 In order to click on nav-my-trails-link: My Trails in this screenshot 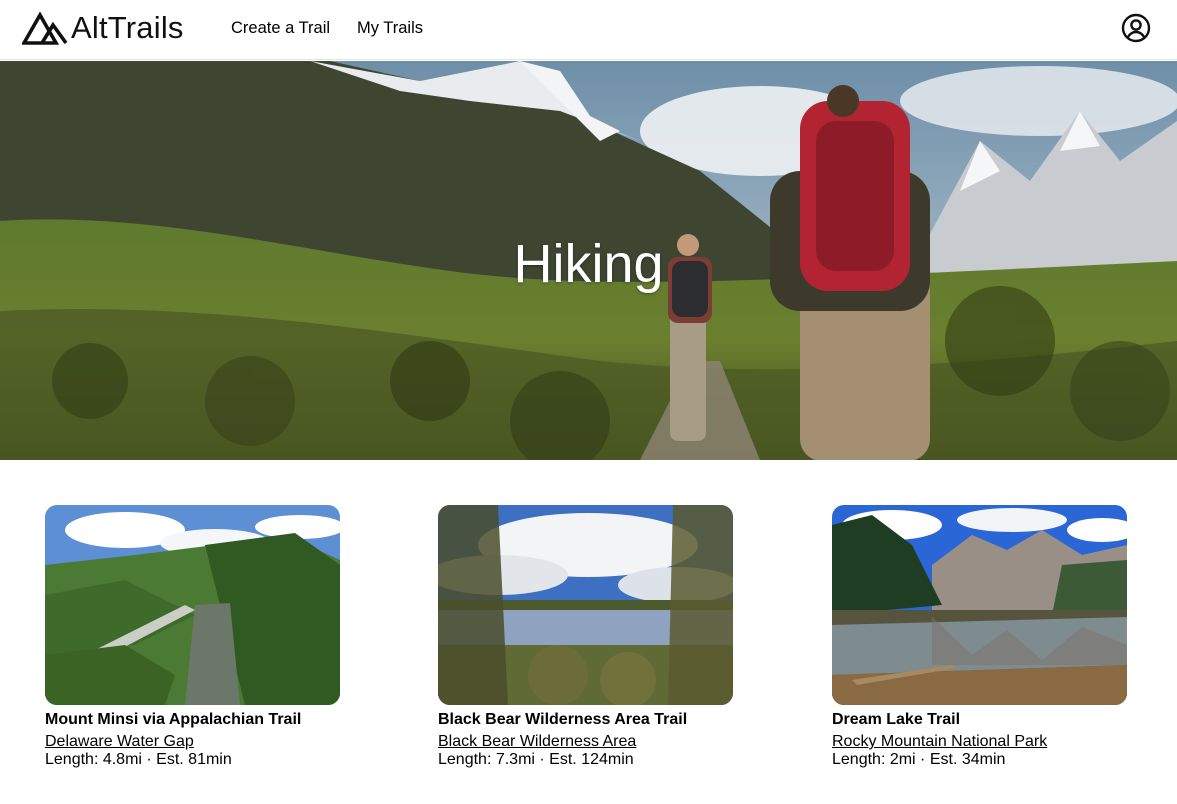, I will do `click(390, 28)`.